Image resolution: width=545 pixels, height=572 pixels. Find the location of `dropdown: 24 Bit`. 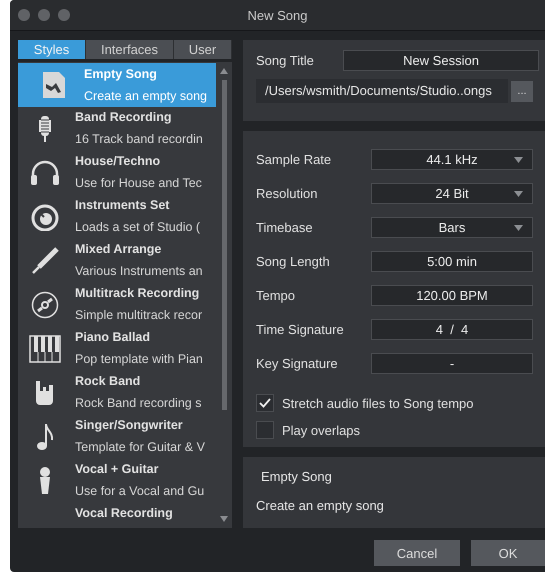

dropdown: 24 Bit is located at coordinates (452, 193).